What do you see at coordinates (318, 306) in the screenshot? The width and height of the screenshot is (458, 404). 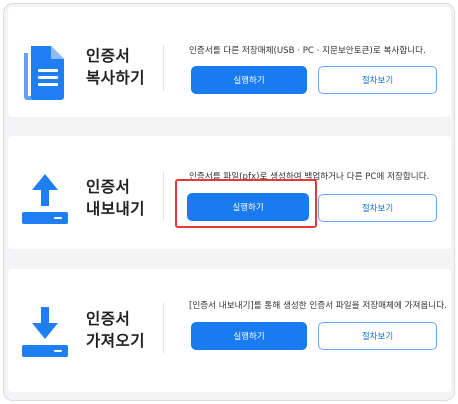 I see `section-description: [인증서 내보내기]를 통해 생성한 인증서 파일을 저장매체에 가져옵니다.` at bounding box center [318, 306].